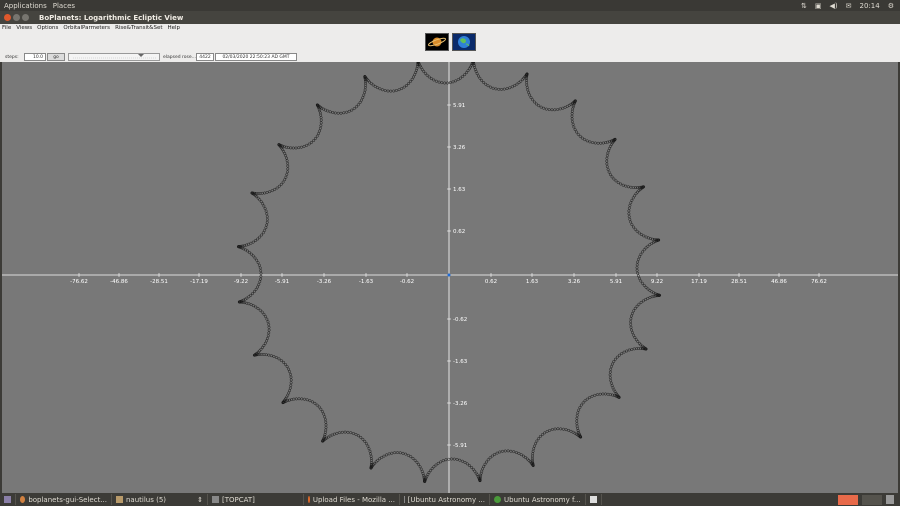  What do you see at coordinates (119, 499) in the screenshot?
I see `folder-icon` at bounding box center [119, 499].